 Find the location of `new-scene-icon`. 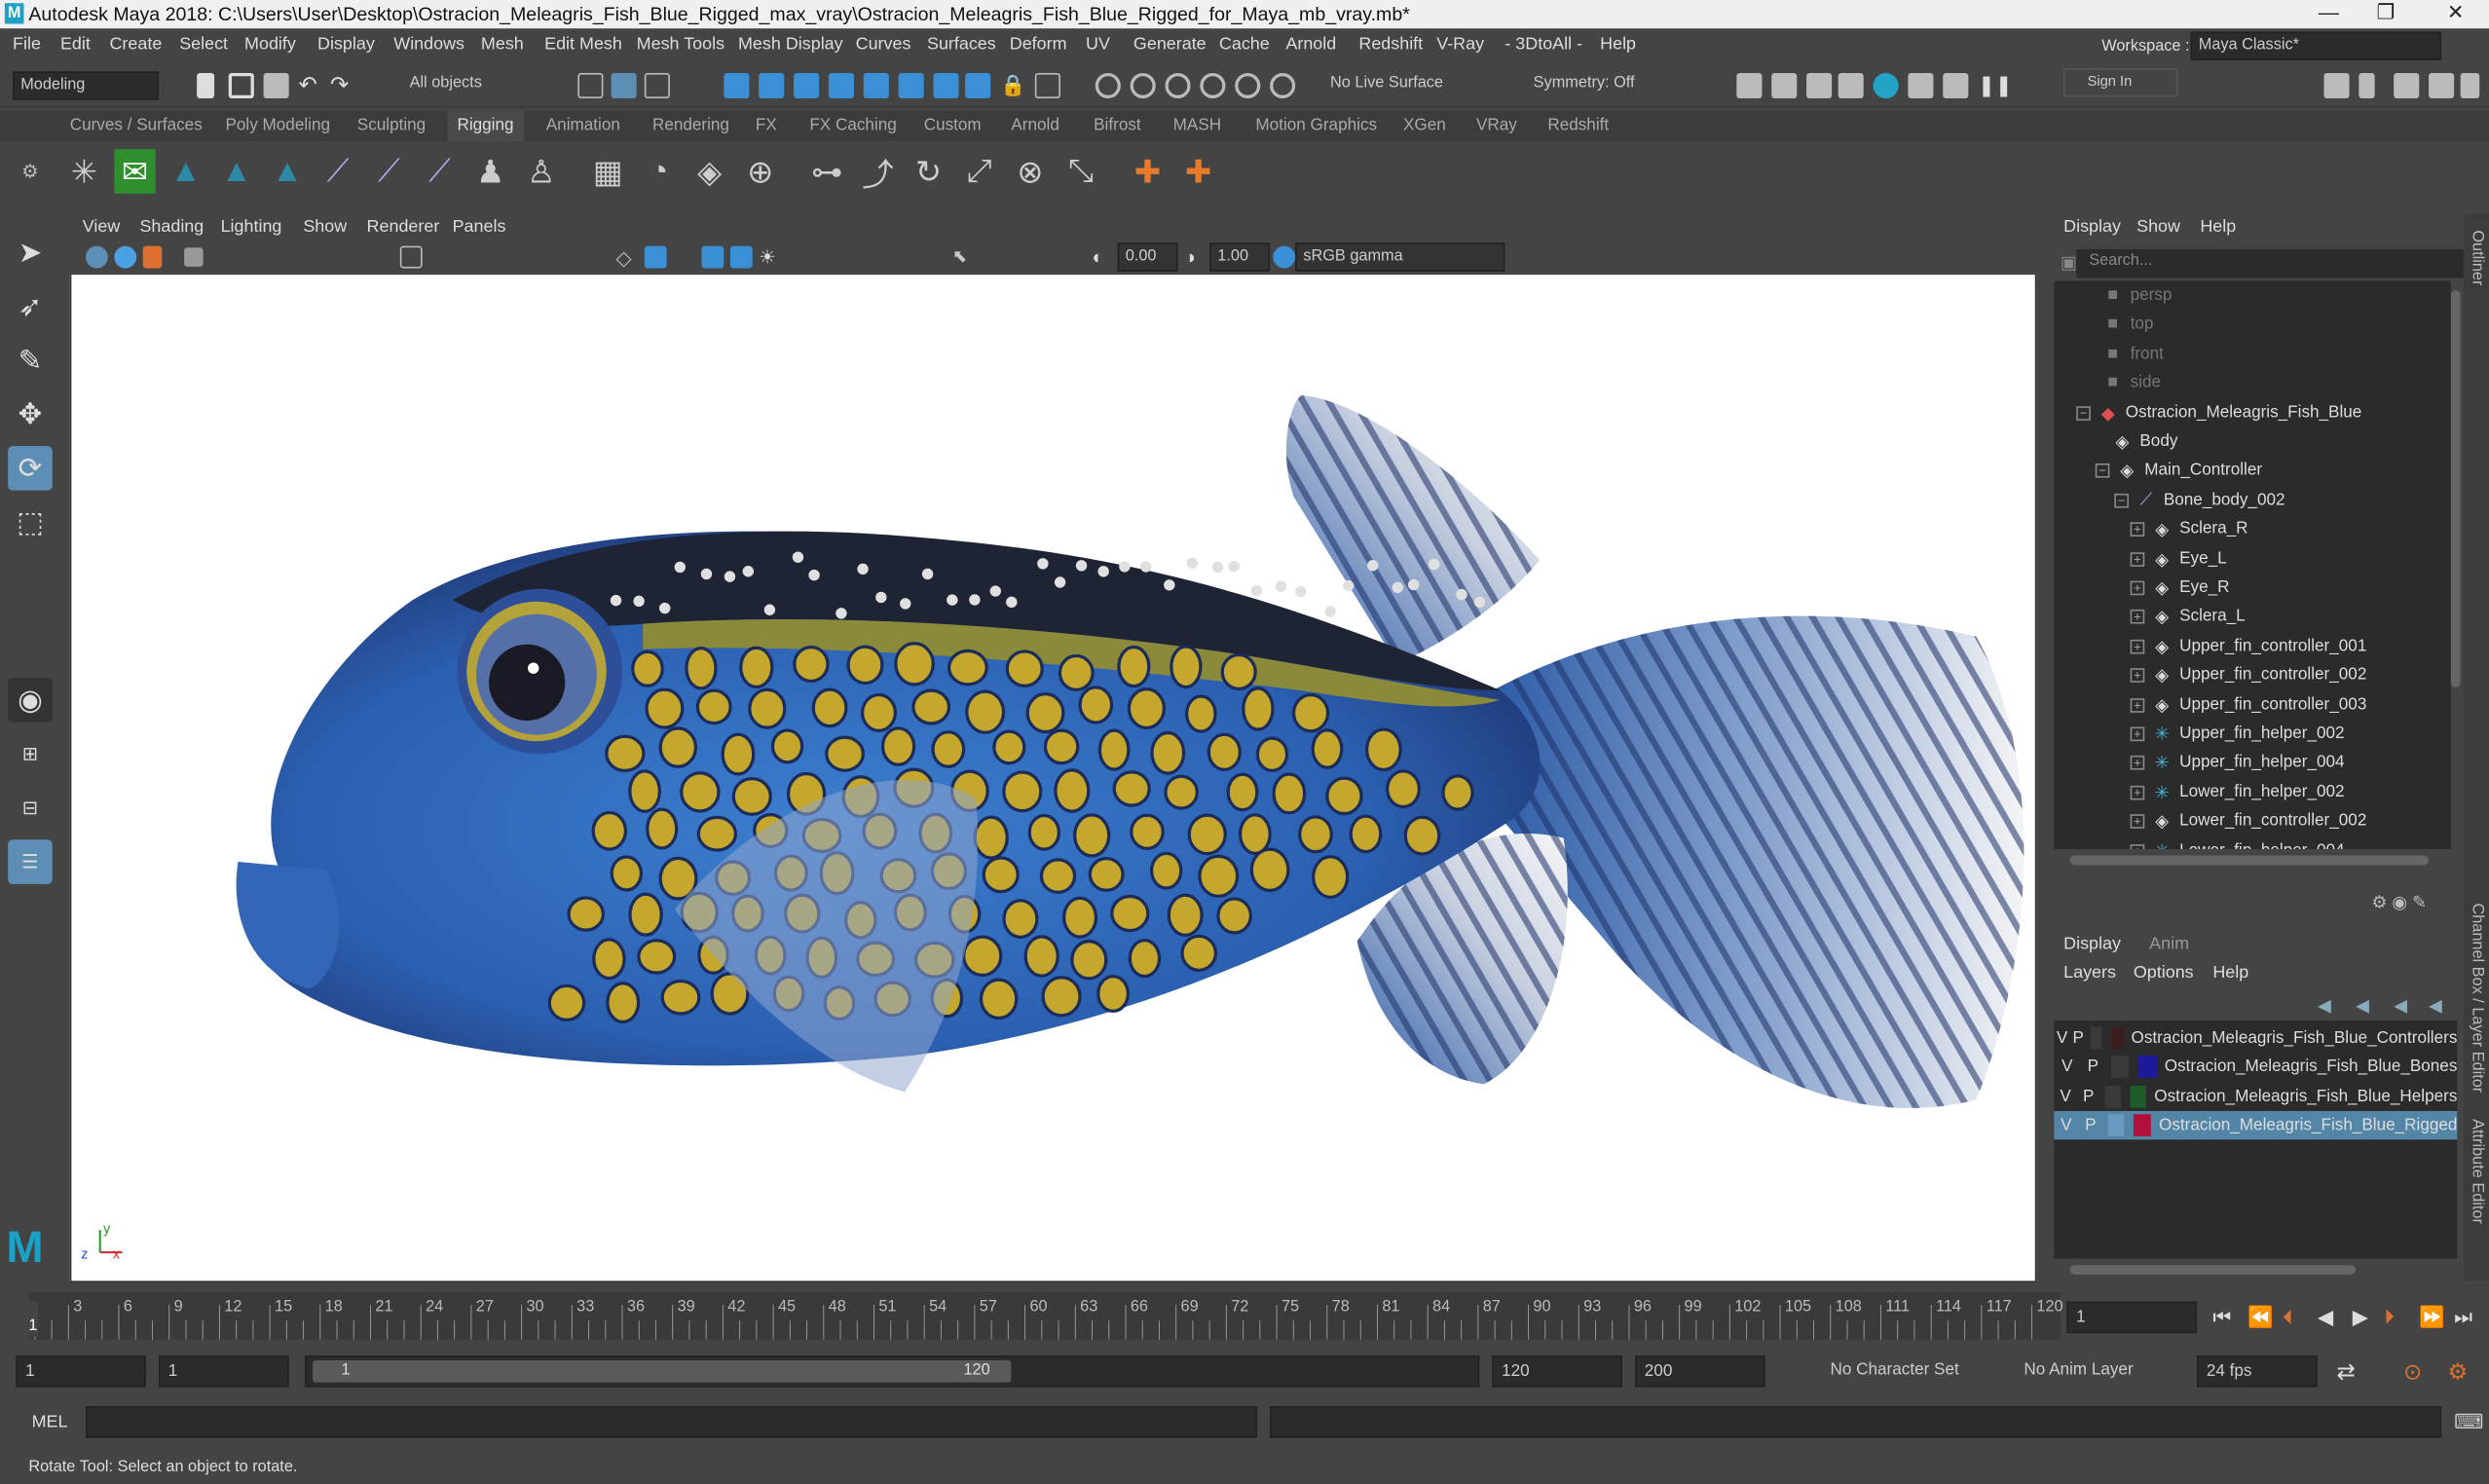

new-scene-icon is located at coordinates (206, 85).